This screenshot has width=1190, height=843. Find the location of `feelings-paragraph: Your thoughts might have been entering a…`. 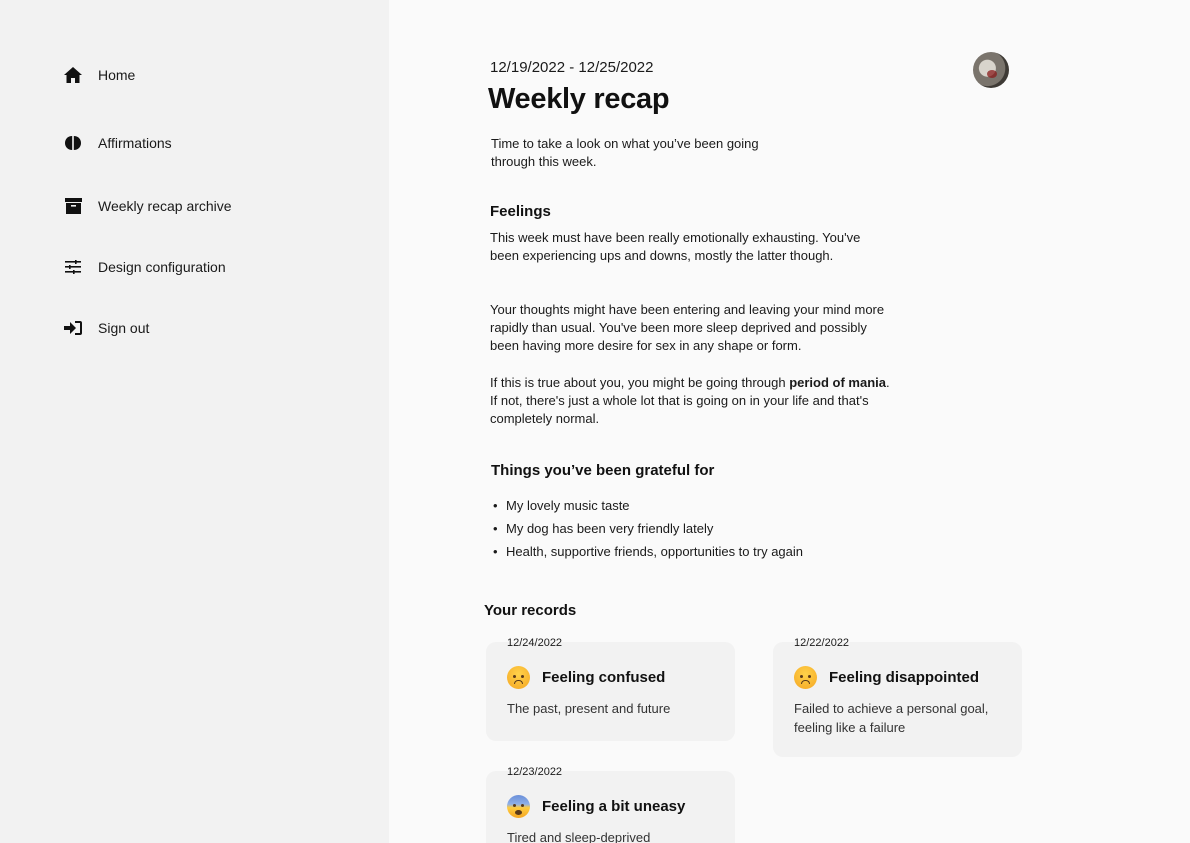

feelings-paragraph: Your thoughts might have been entering a… is located at coordinates (687, 327).